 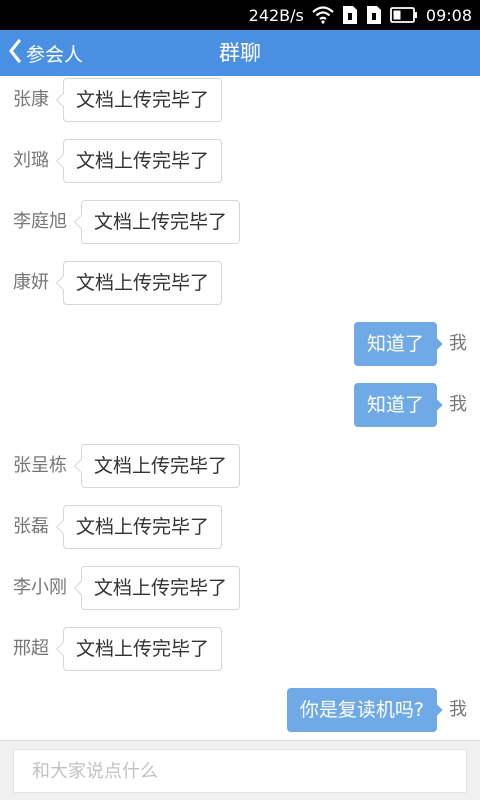 I want to click on incoming-message: 邢超 文档上传完毕了, so click(x=240, y=649).